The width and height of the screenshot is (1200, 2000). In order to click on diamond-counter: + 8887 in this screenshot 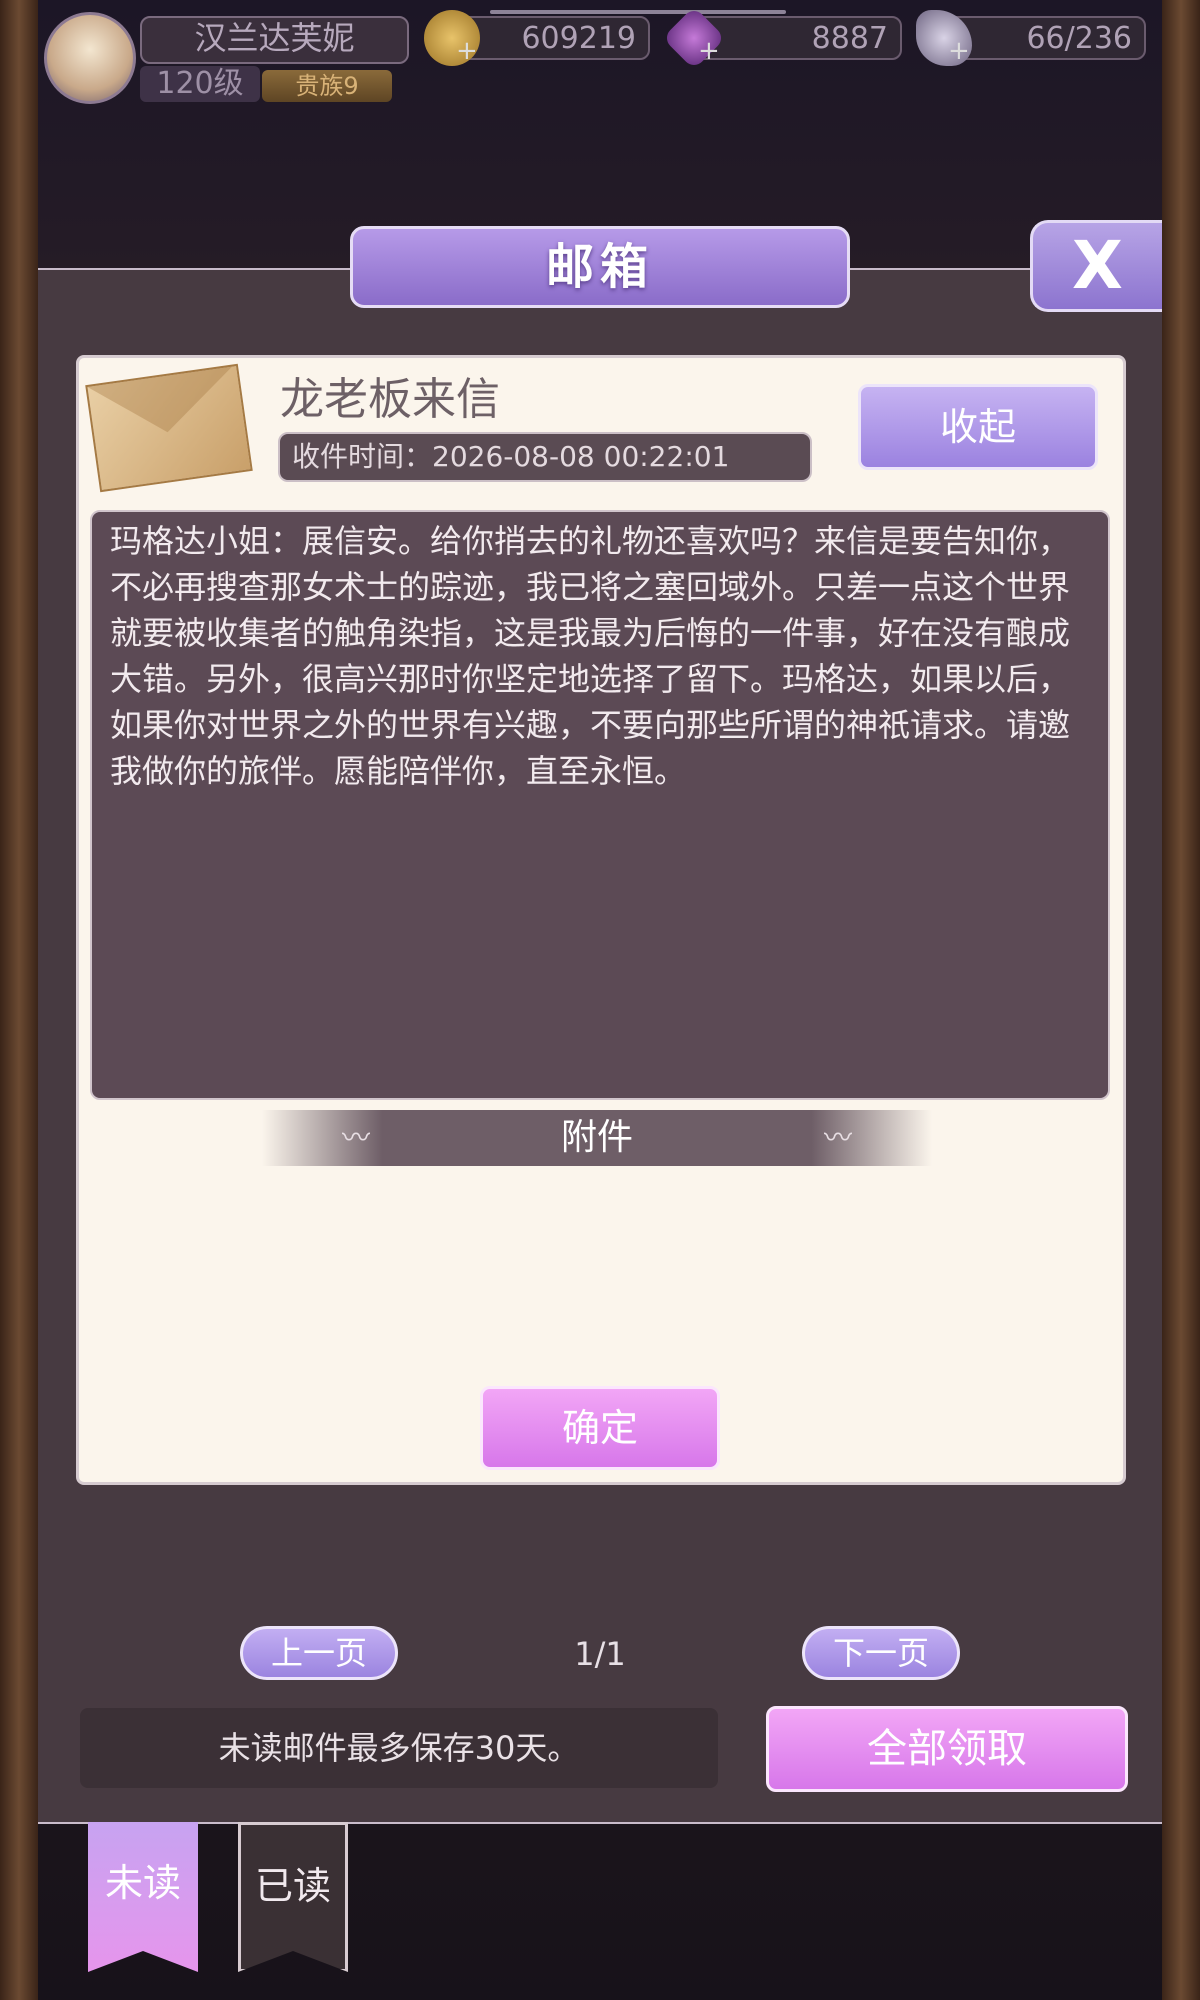, I will do `click(782, 38)`.